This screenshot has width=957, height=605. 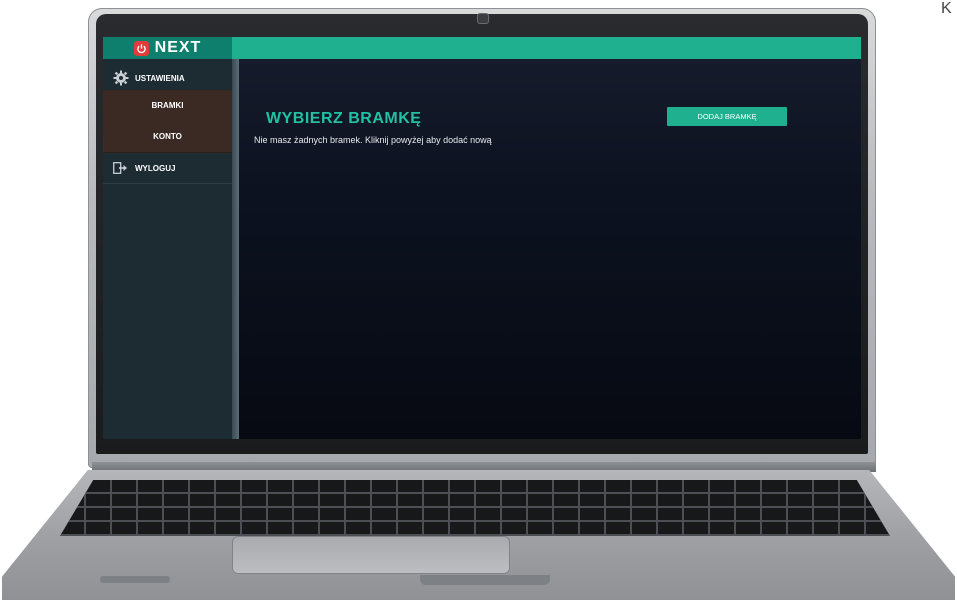 I want to click on keyboard, so click(x=475, y=508).